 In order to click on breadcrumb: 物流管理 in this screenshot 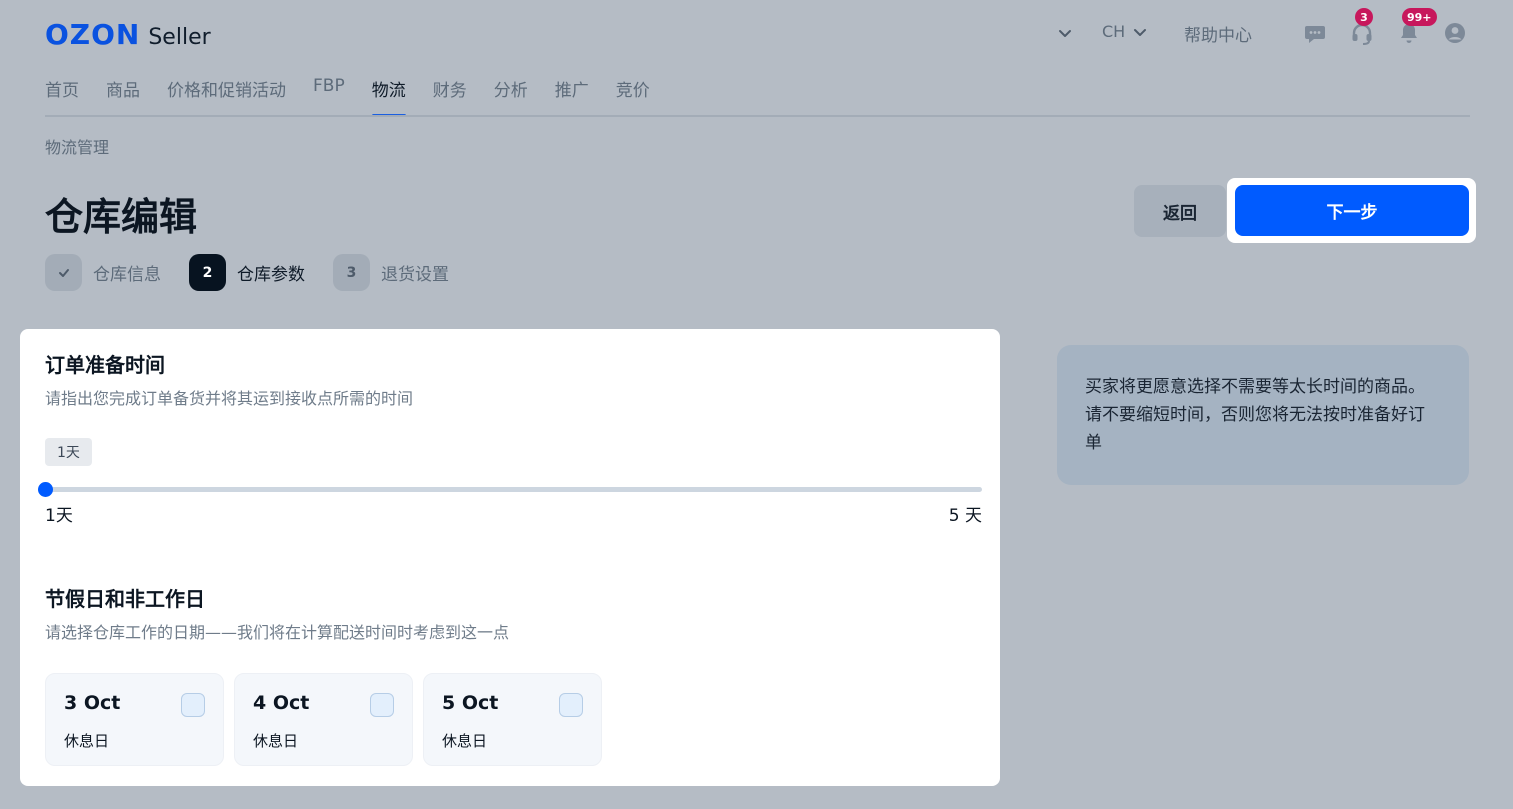, I will do `click(77, 146)`.